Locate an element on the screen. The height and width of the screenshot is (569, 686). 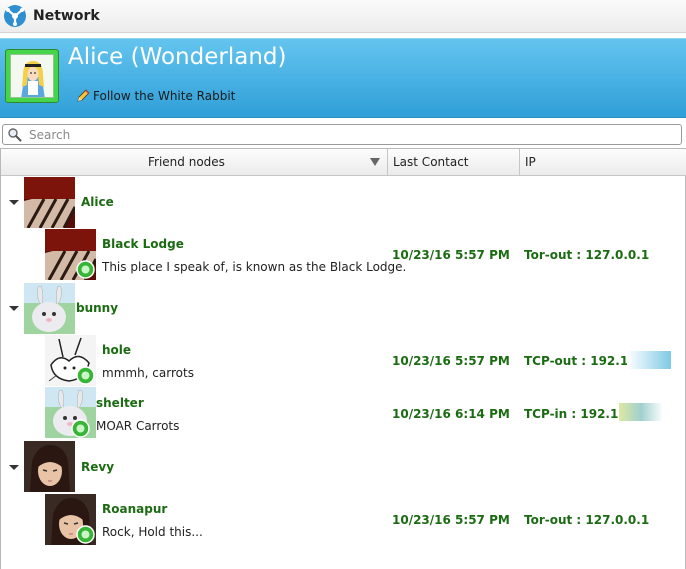
sort-descending-icon is located at coordinates (375, 162).